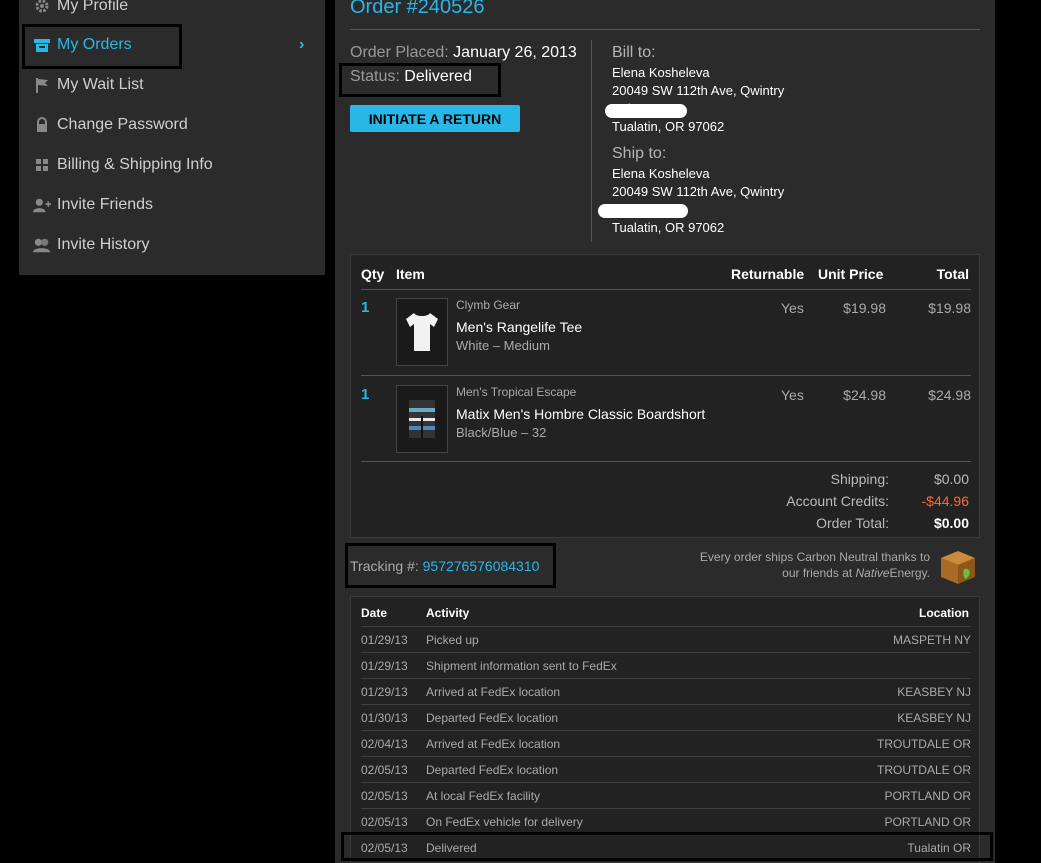 Image resolution: width=1041 pixels, height=863 pixels. What do you see at coordinates (422, 419) in the screenshot?
I see `product-thumbnail-boardshort` at bounding box center [422, 419].